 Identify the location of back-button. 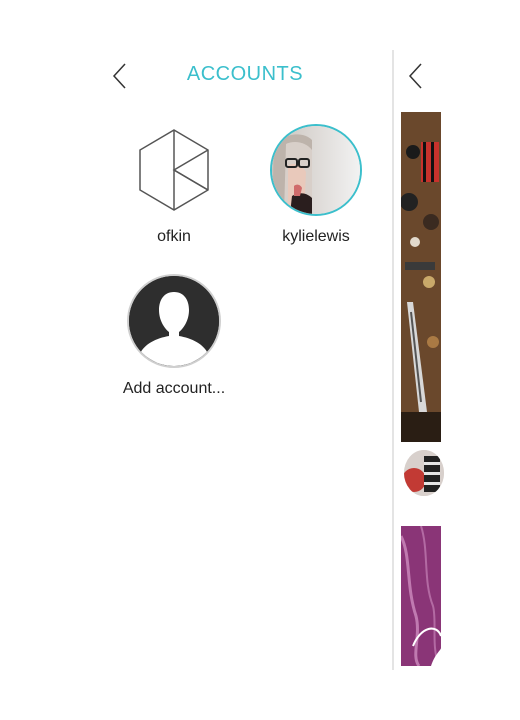
(120, 76).